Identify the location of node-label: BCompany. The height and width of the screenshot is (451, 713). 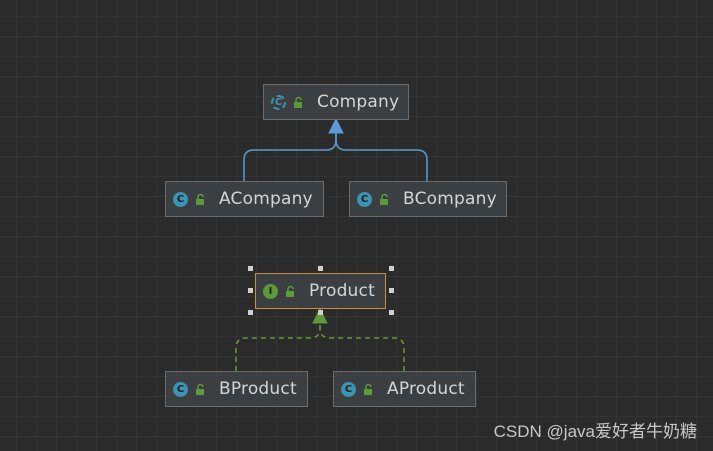
(450, 199).